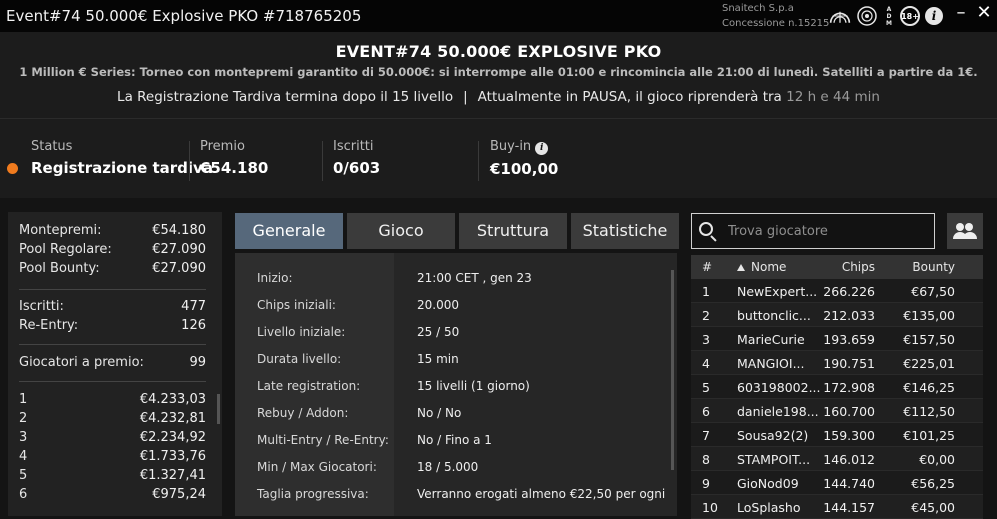  What do you see at coordinates (112, 306) in the screenshot?
I see `summary-row: Iscritti: 477` at bounding box center [112, 306].